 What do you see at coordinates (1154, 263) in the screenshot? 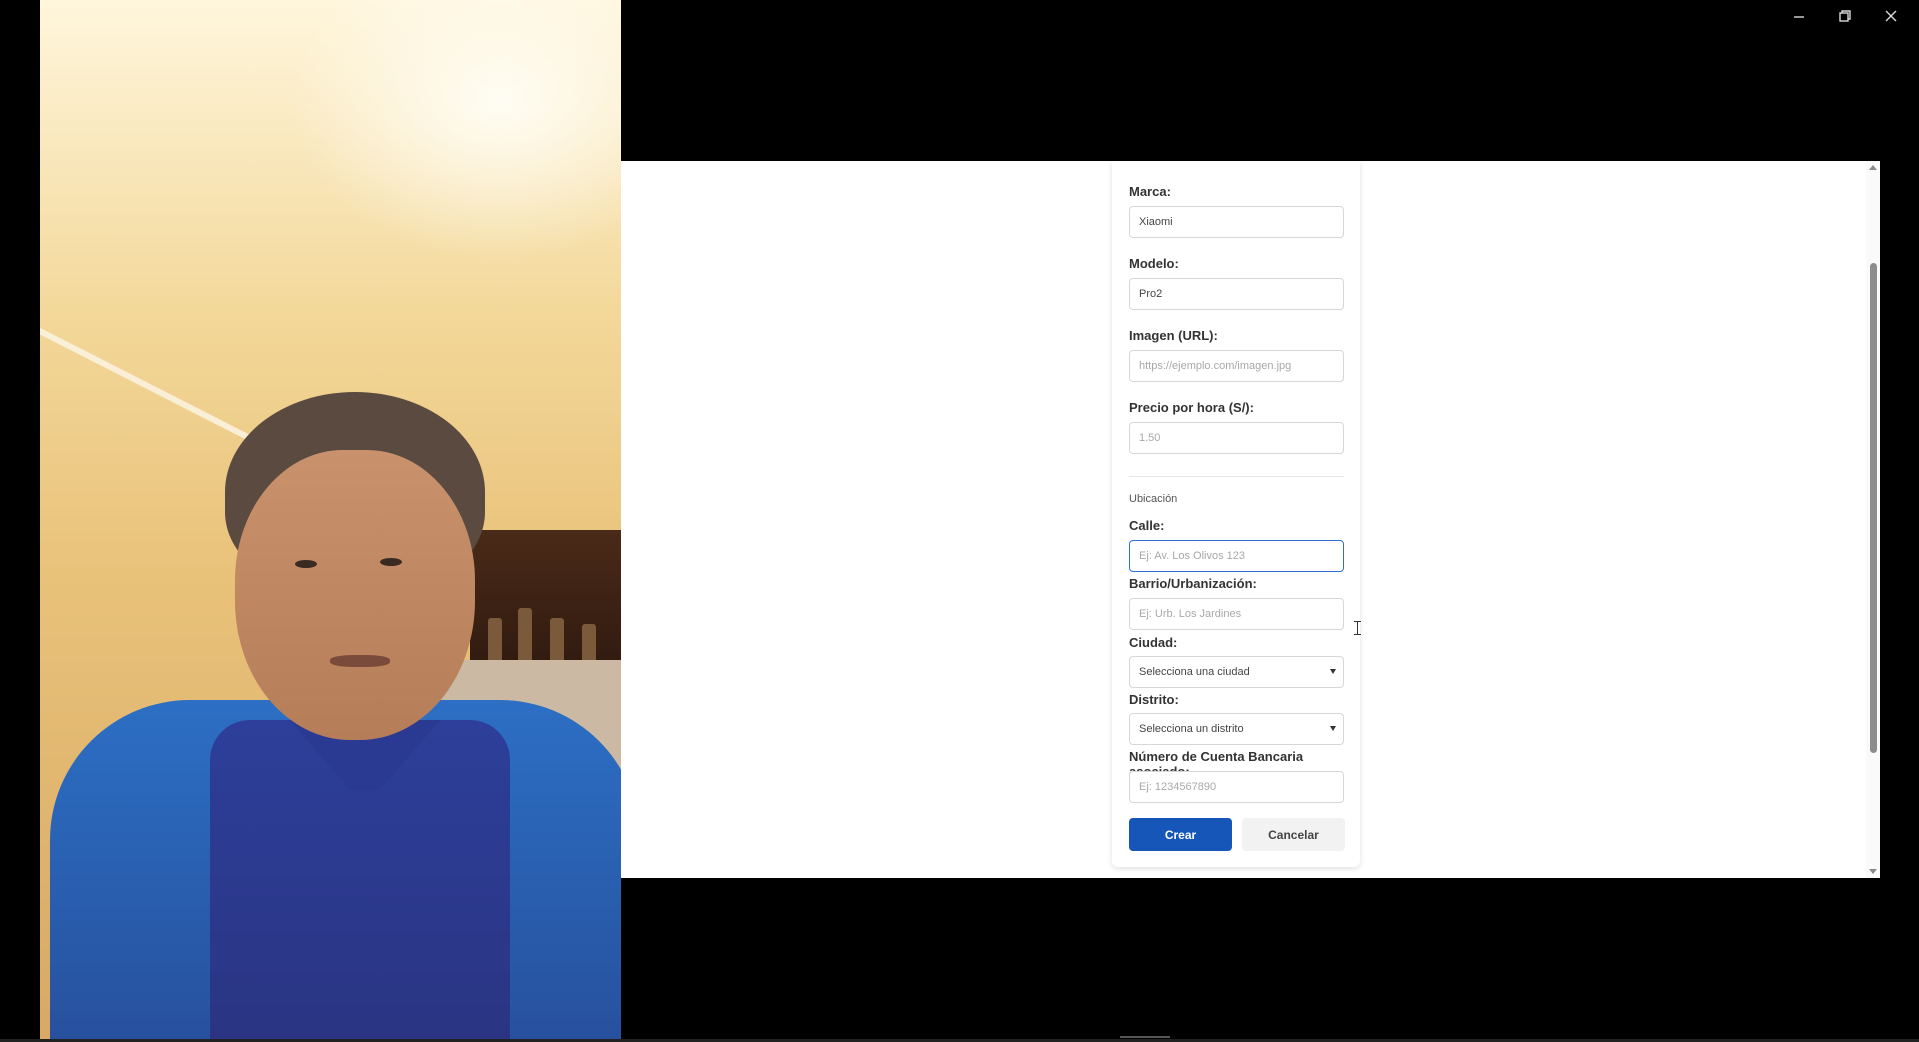
I see `modelo-label: Modelo:` at bounding box center [1154, 263].